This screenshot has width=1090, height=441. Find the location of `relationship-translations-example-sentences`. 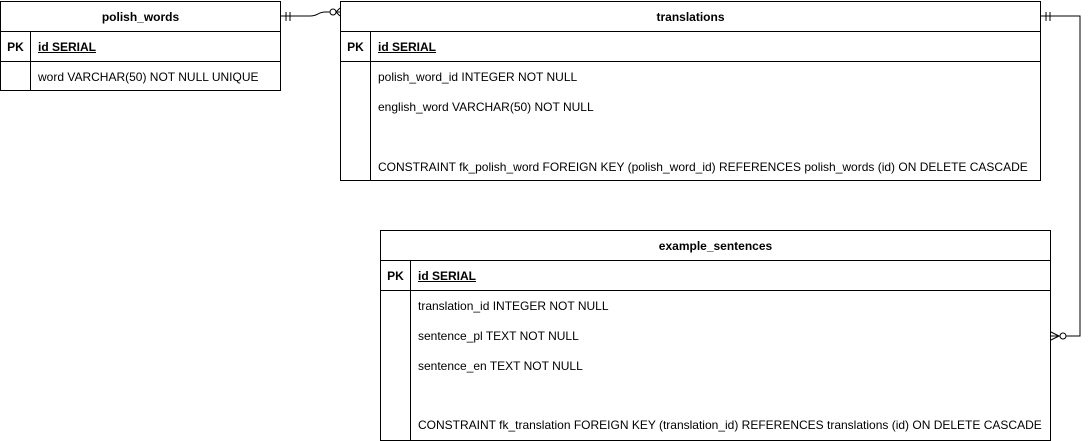

relationship-translations-example-sentences is located at coordinates (1061, 176).